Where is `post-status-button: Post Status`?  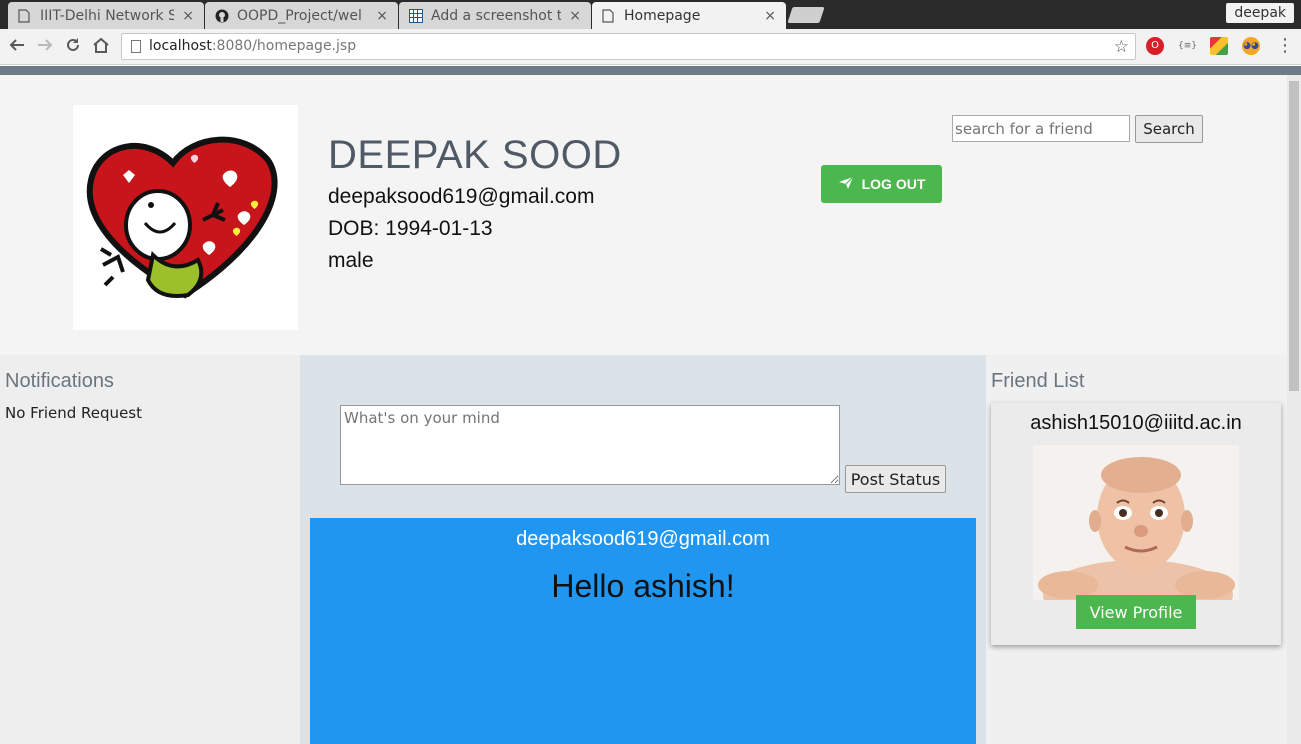
post-status-button: Post Status is located at coordinates (895, 479).